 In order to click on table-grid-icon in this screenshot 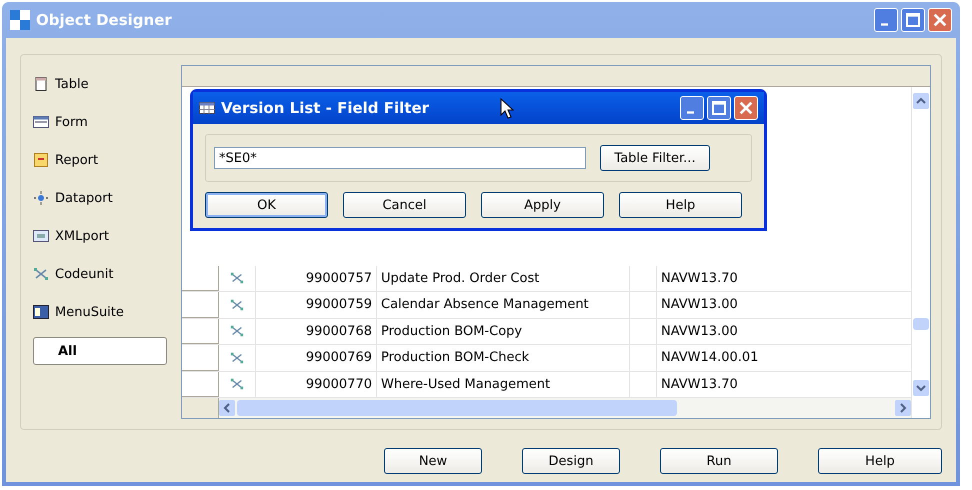, I will do `click(207, 108)`.